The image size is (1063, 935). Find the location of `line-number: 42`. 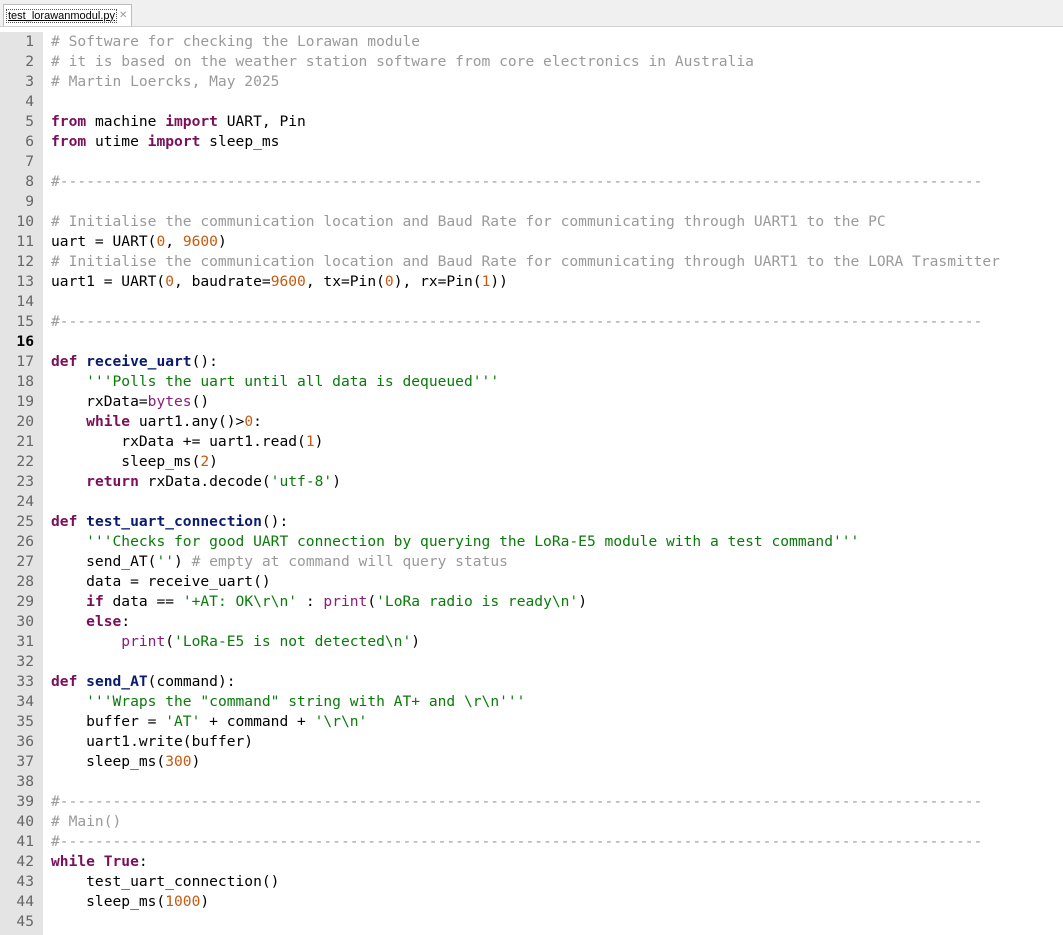

line-number: 42 is located at coordinates (25, 861).